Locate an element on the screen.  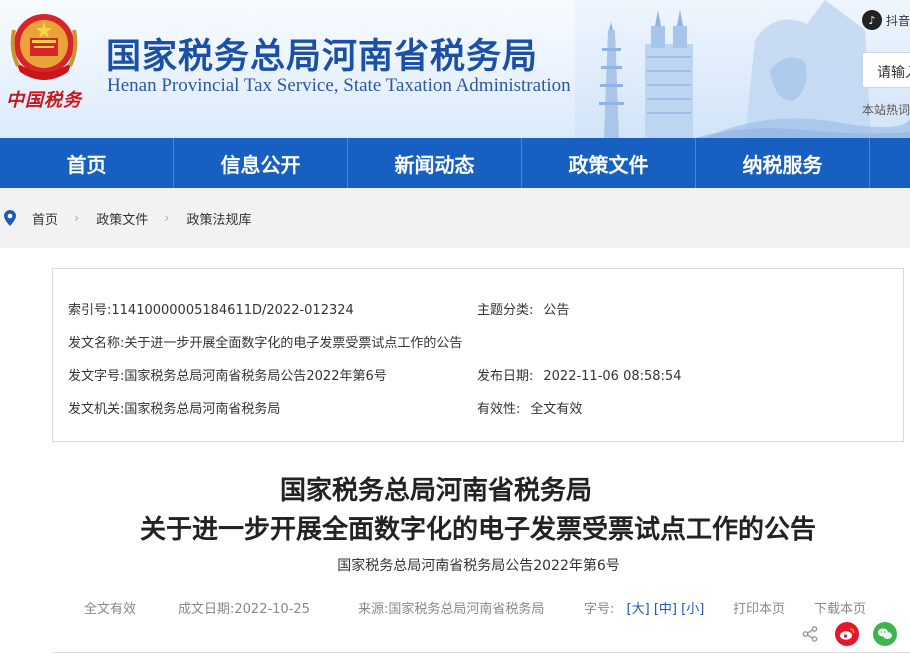
article-doc-number: 国家税务总局河南省税务局公告2022年第6号 is located at coordinates (478, 566).